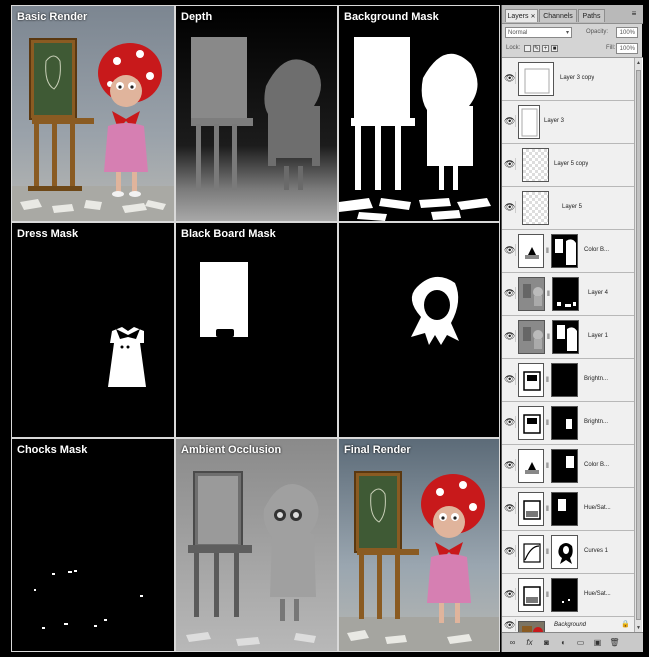 The width and height of the screenshot is (649, 657). What do you see at coordinates (554, 48) in the screenshot?
I see `lock-all-icon: ■` at bounding box center [554, 48].